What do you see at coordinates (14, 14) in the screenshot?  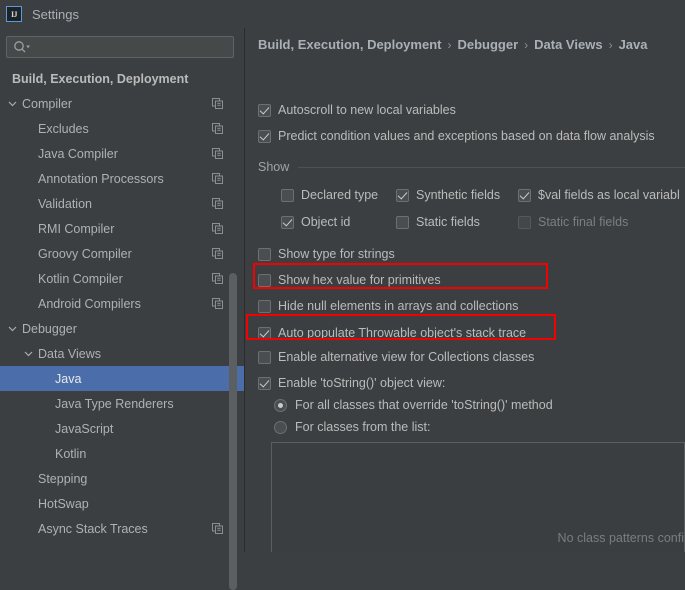 I see `intellij-idea-icon: IJ` at bounding box center [14, 14].